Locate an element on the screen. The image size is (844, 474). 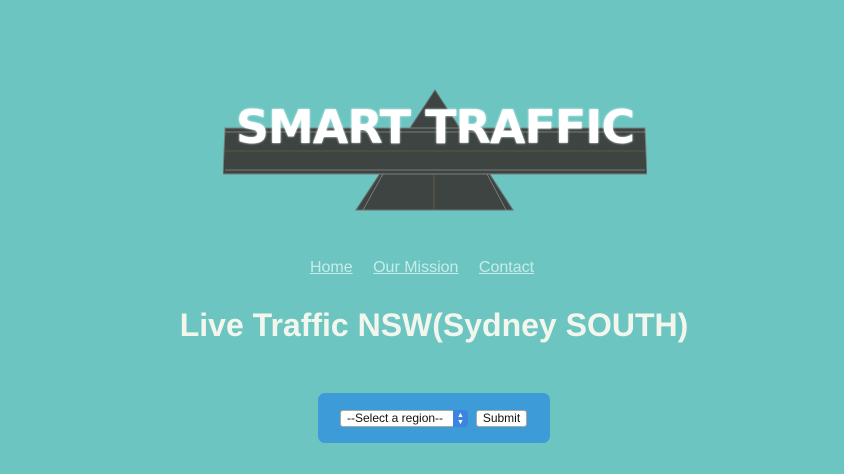
region-select: --Select a region-- ▲ ▼ is located at coordinates (404, 418).